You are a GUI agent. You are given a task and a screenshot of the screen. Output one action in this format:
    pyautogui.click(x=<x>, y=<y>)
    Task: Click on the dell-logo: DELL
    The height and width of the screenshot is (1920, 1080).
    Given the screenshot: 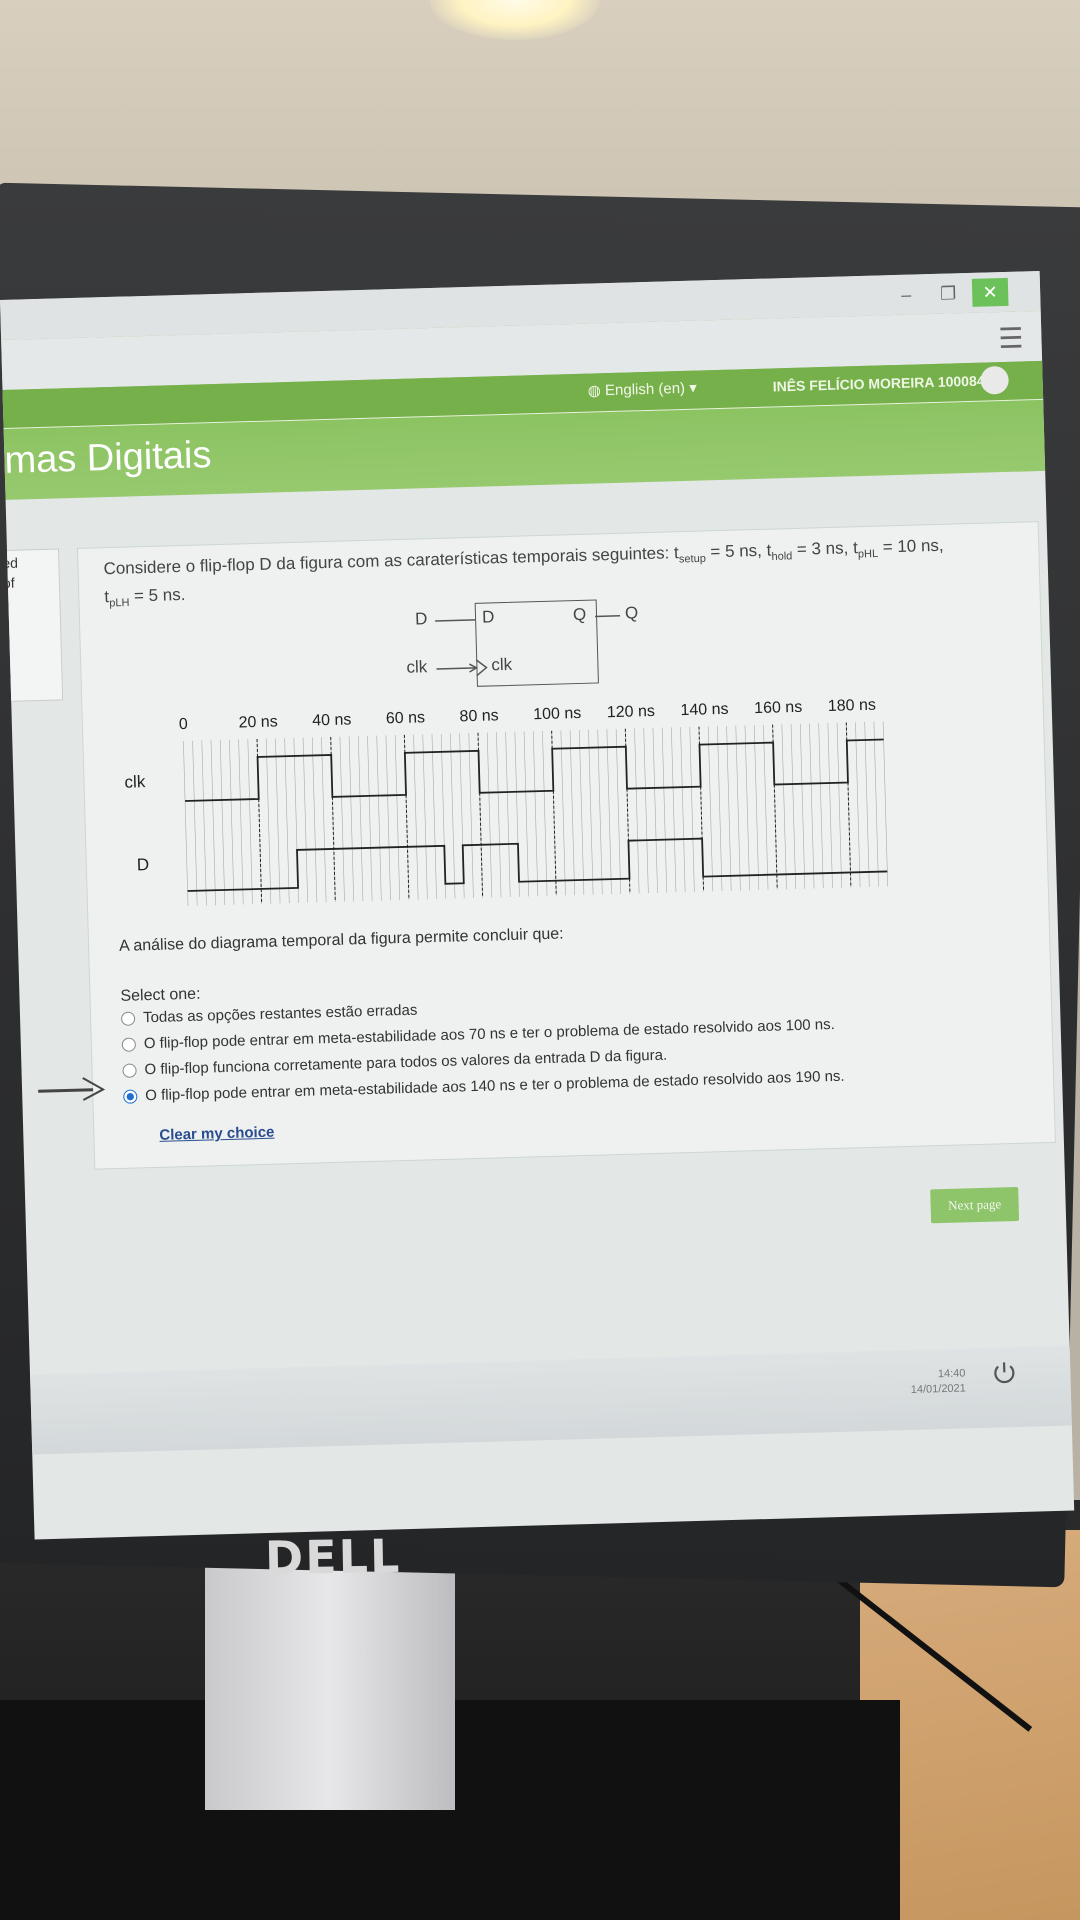 What is the action you would take?
    pyautogui.click(x=333, y=1557)
    